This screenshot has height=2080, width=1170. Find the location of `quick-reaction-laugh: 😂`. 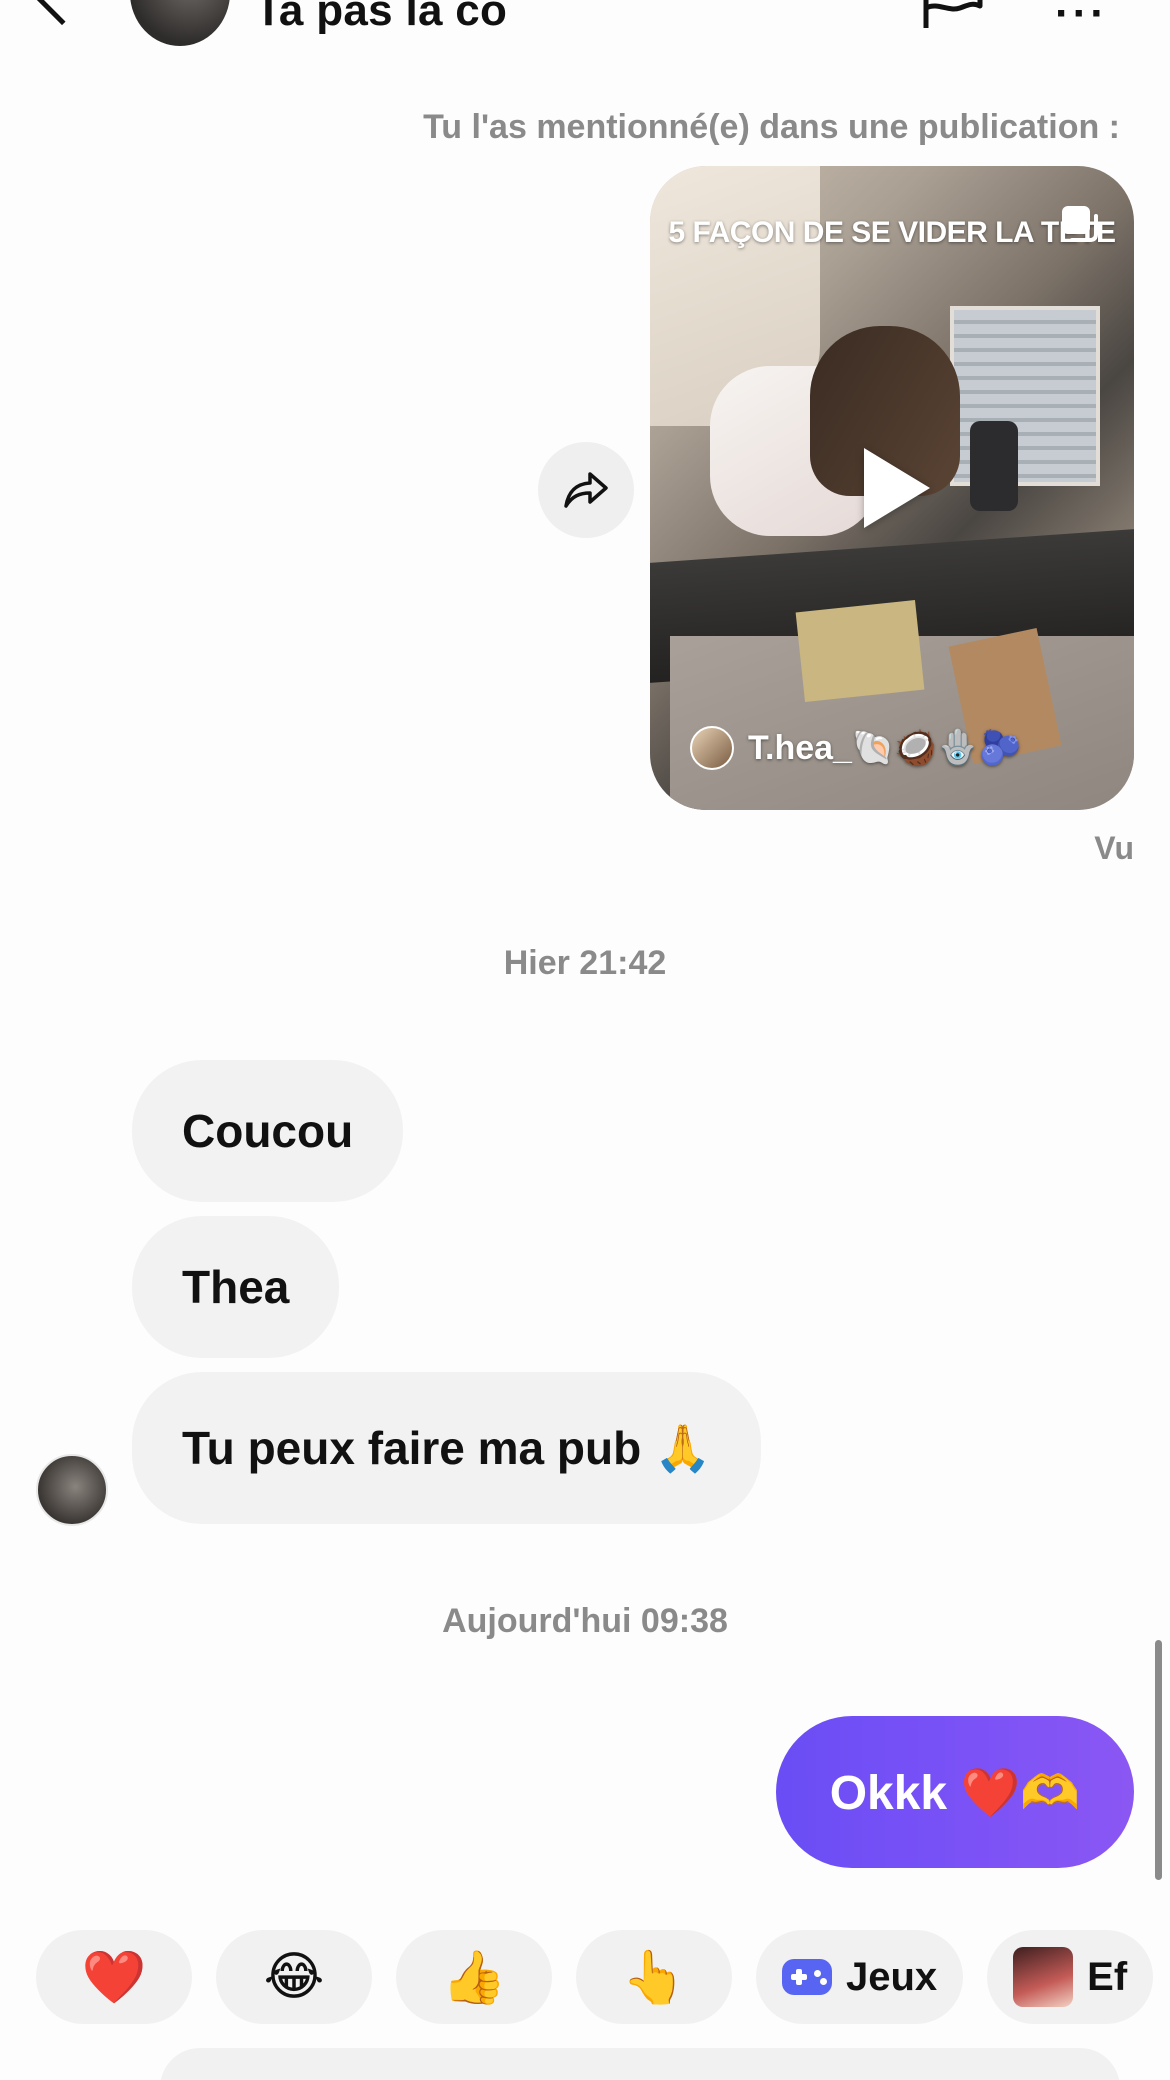

quick-reaction-laugh: 😂 is located at coordinates (294, 1977).